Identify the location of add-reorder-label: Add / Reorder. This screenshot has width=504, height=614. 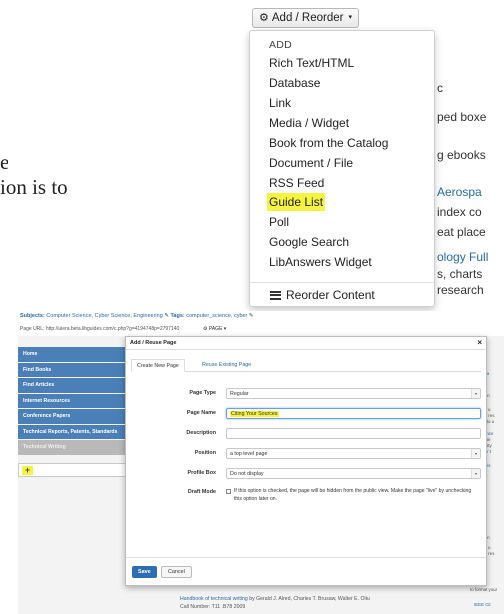
(307, 18).